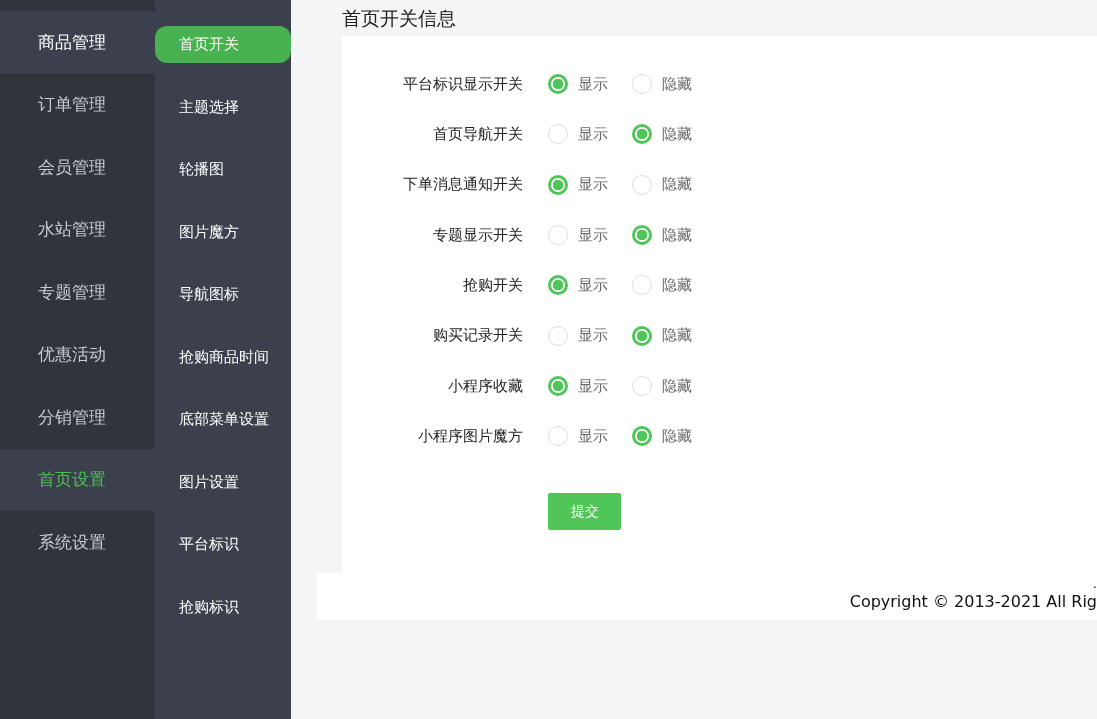  Describe the element at coordinates (77, 479) in the screenshot. I see `menu-item: 首页设置` at that location.